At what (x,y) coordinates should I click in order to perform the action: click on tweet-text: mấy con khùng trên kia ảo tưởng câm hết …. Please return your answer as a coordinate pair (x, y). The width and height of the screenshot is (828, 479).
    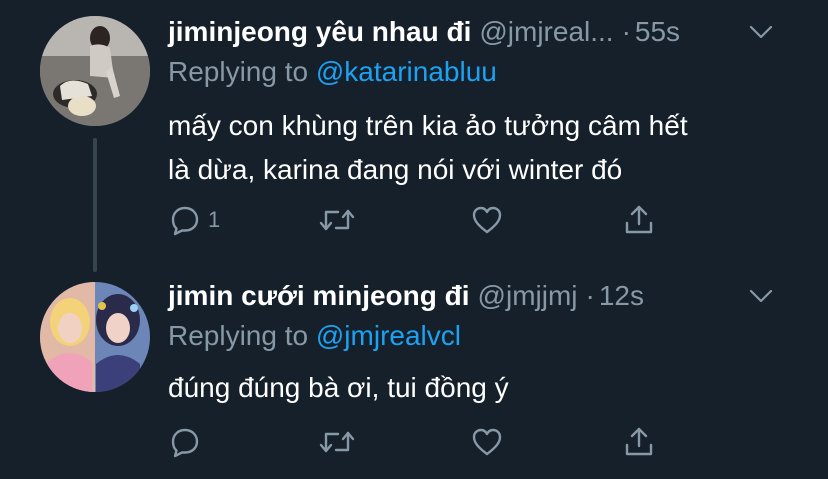
    Looking at the image, I should click on (478, 148).